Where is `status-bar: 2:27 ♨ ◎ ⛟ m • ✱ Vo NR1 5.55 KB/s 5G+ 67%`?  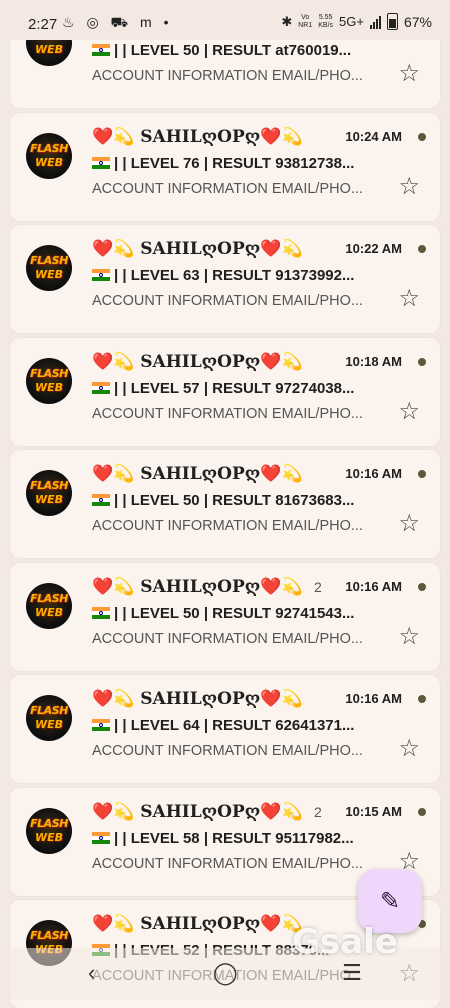 status-bar: 2:27 ♨ ◎ ⛟ m • ✱ Vo NR1 5.55 KB/s 5G+ 67% is located at coordinates (225, 20).